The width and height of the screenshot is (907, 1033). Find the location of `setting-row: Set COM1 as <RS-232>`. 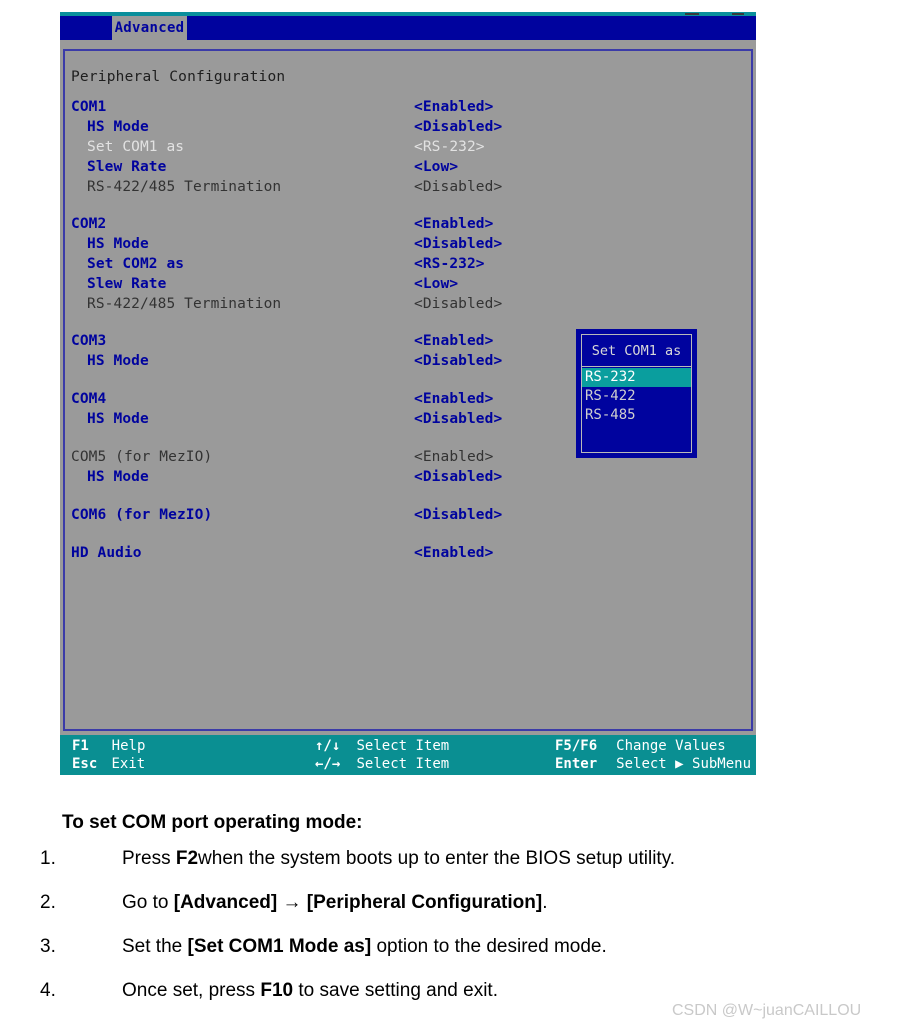

setting-row: Set COM1 as <RS-232> is located at coordinates (407, 149).